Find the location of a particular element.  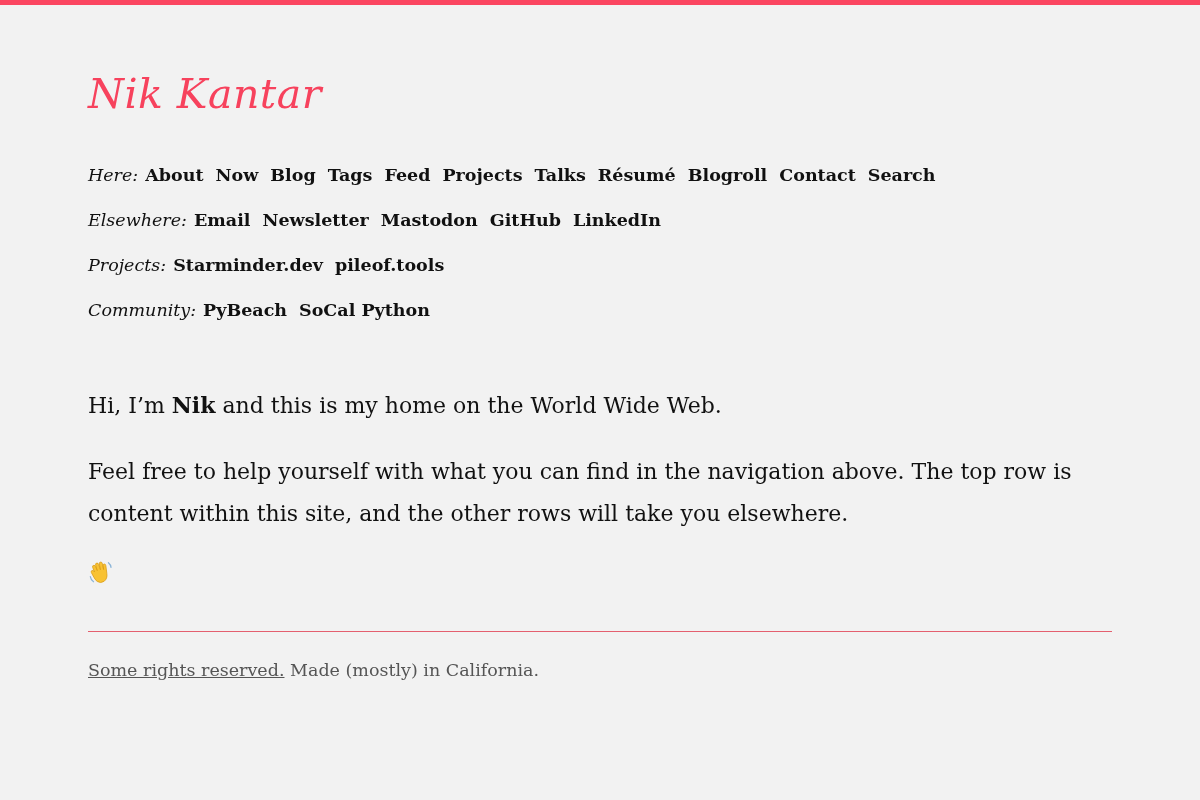

nav-link: pileof.tools is located at coordinates (389, 265).